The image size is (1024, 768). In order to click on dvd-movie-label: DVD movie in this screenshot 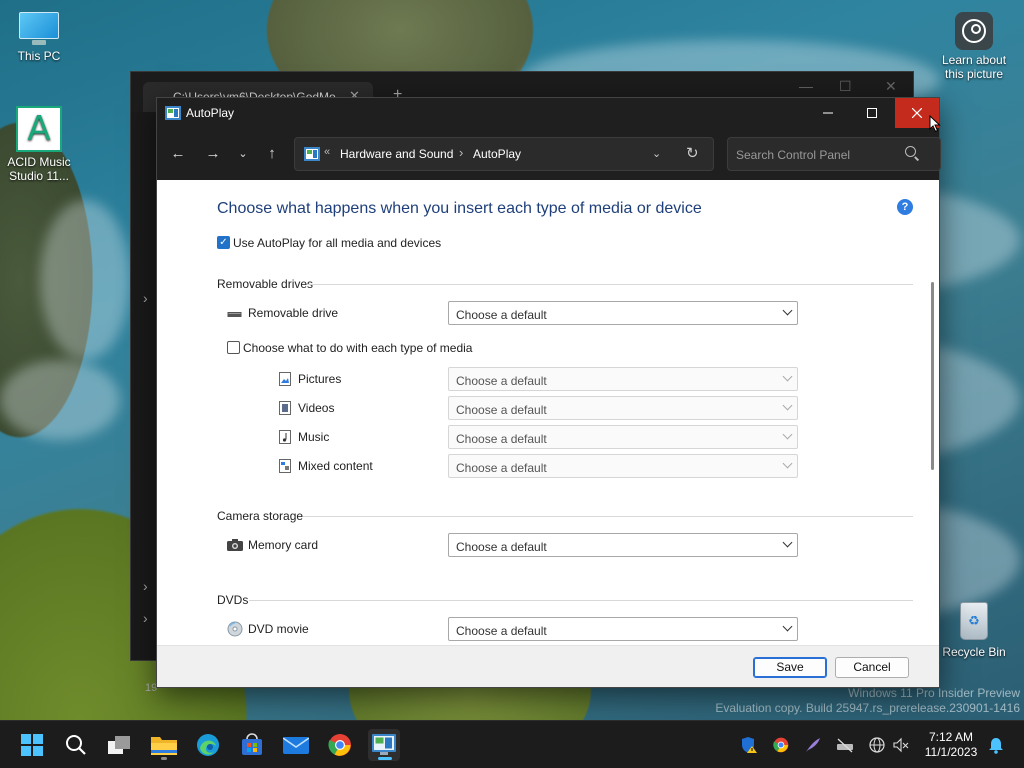, I will do `click(278, 629)`.